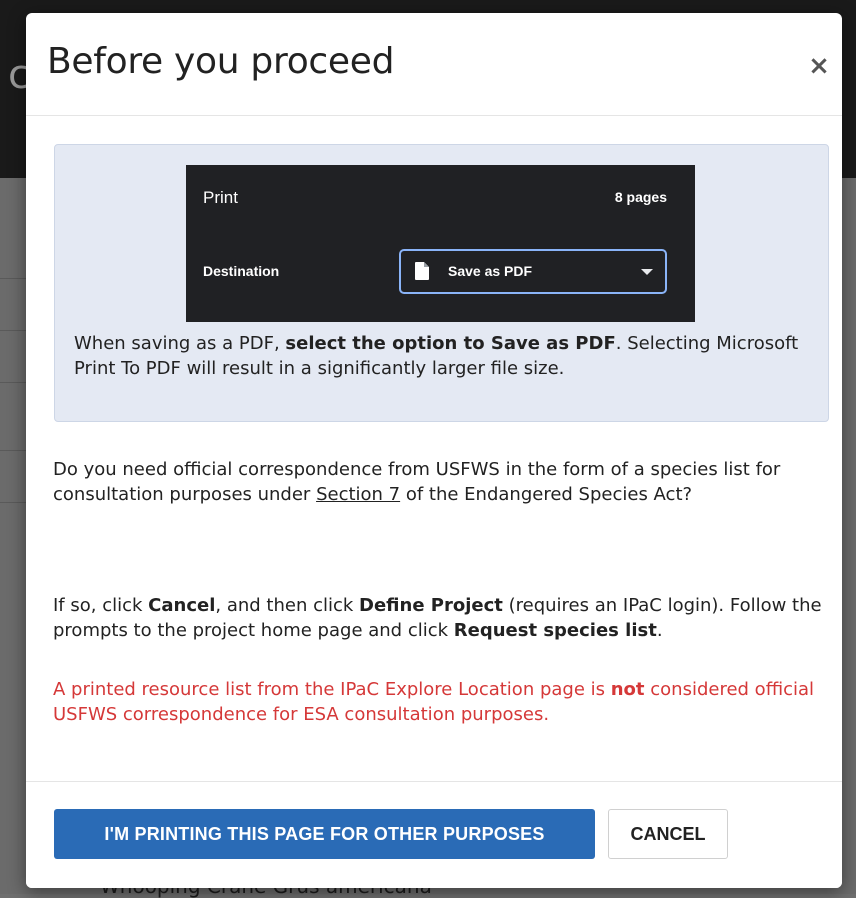  Describe the element at coordinates (220, 197) in the screenshot. I see `print-title: Print` at that location.